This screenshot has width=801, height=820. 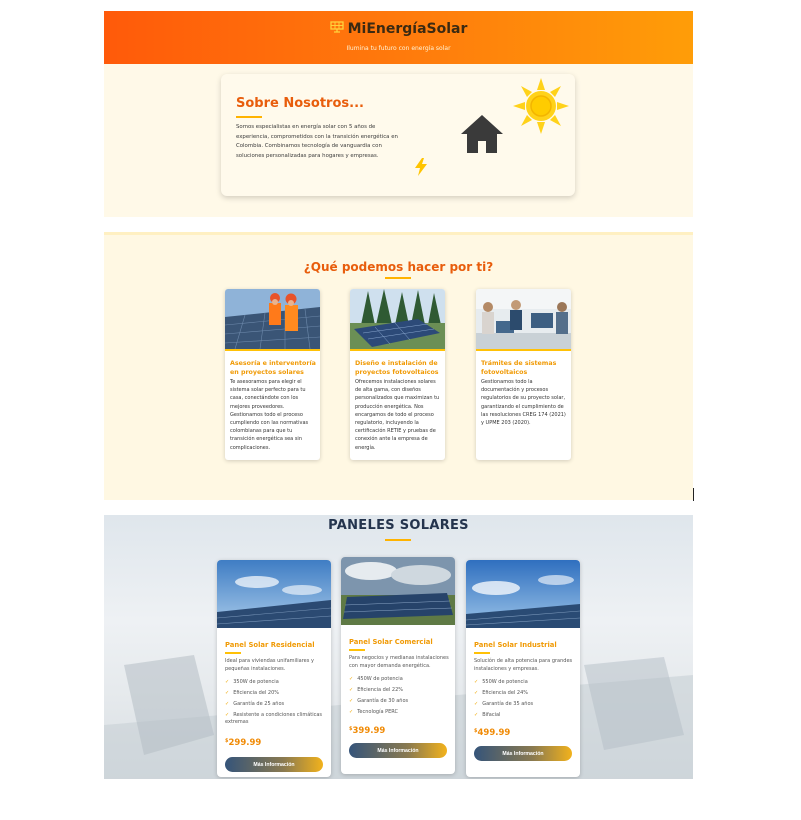 I want to click on service-title: Trámites de sistemas fotovoltaicos, so click(x=519, y=368).